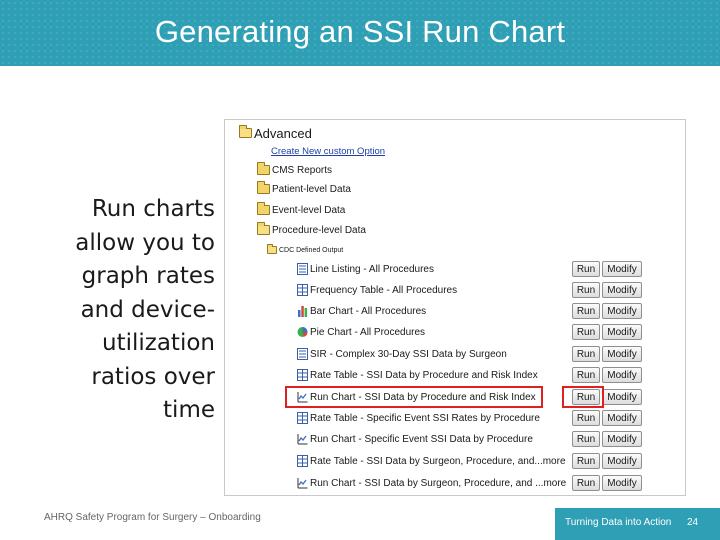  What do you see at coordinates (368, 311) in the screenshot?
I see `report-label: Bar Chart - All Procedures` at bounding box center [368, 311].